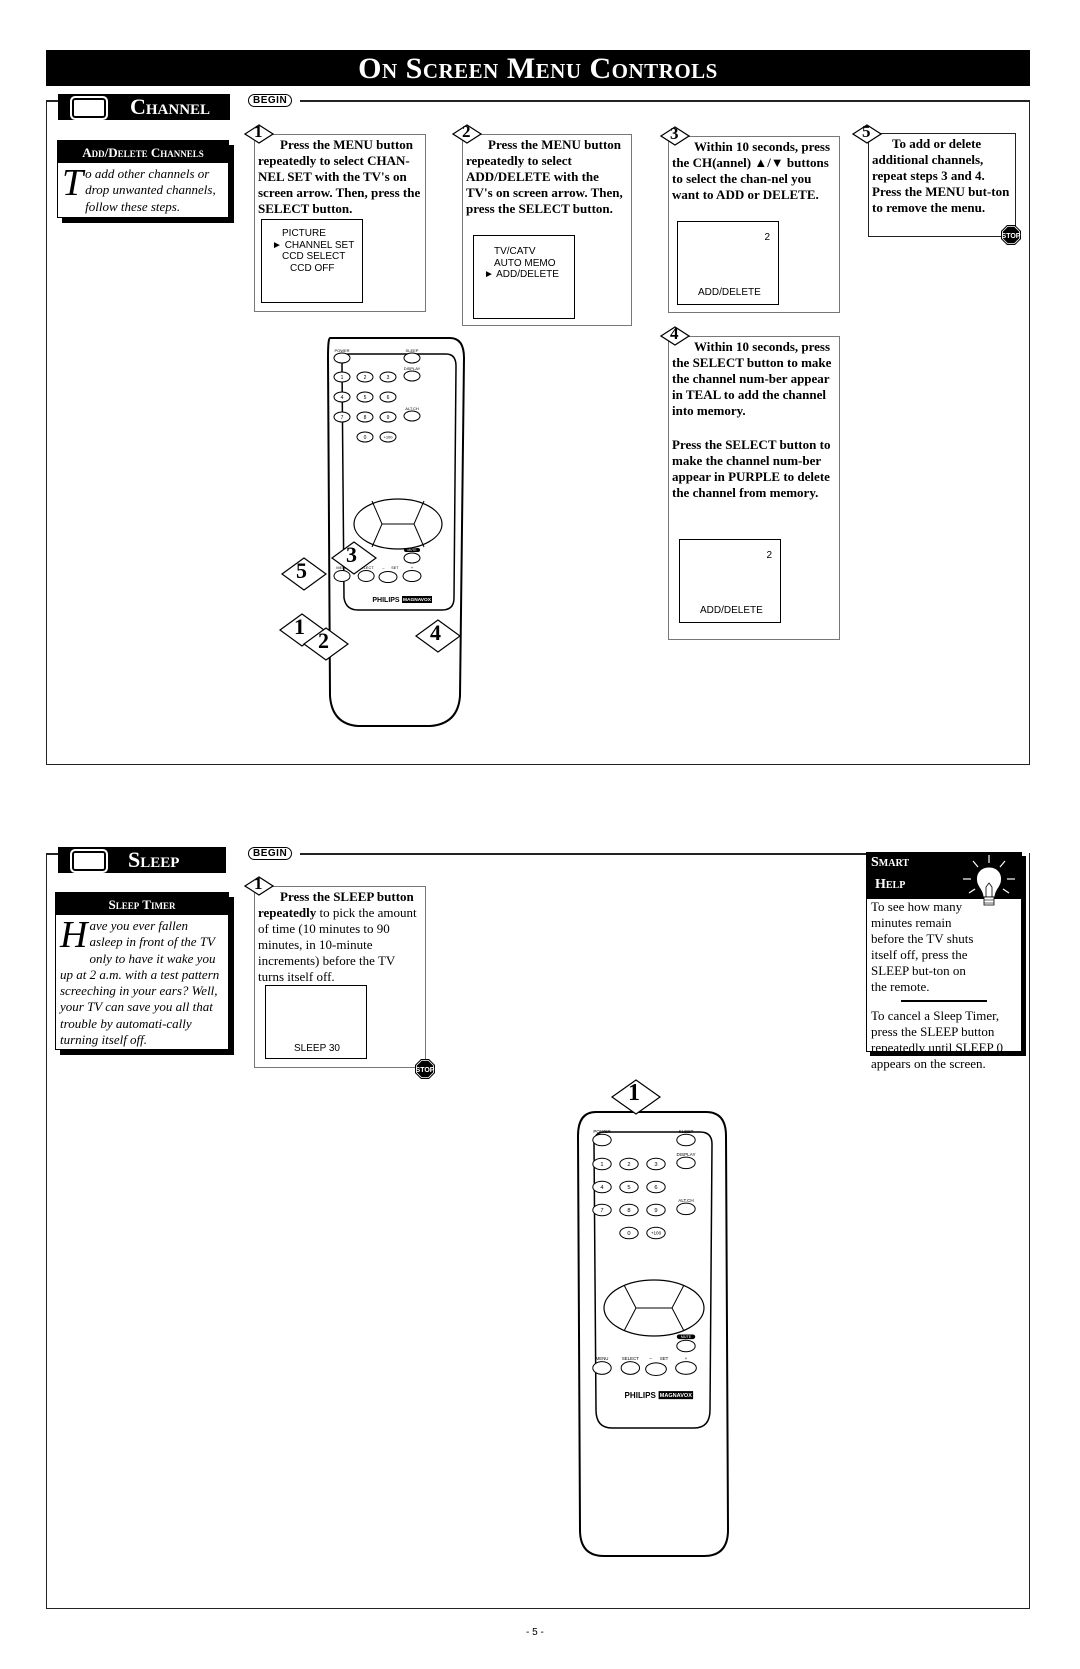 The width and height of the screenshot is (1080, 1669). I want to click on step-1-number: 1, so click(258, 131).